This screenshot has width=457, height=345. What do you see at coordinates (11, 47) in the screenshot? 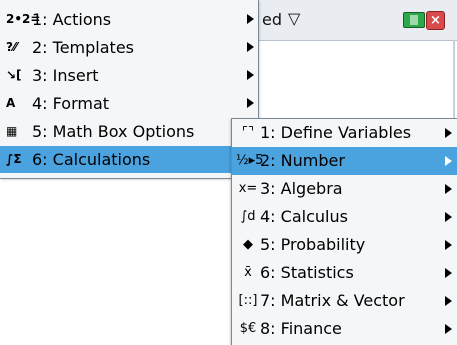
I see `templates-icon: ?⁄⁄` at bounding box center [11, 47].